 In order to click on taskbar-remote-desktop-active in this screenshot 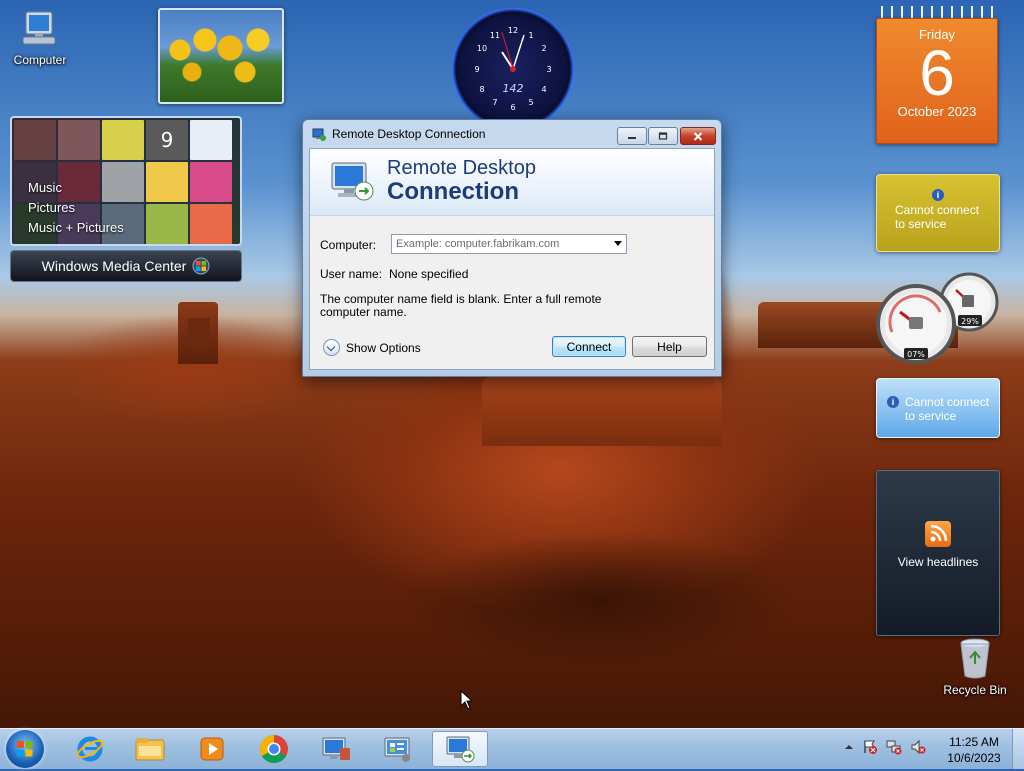, I will do `click(460, 749)`.